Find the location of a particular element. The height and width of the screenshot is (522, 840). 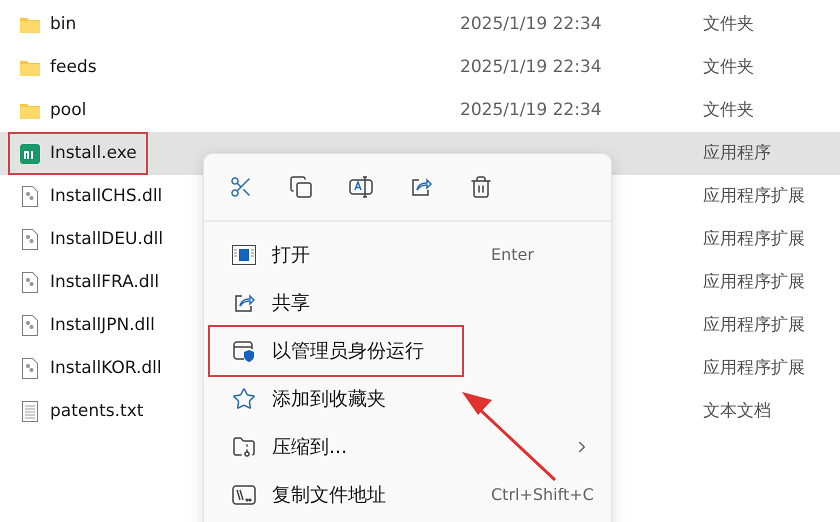

file-type: 文本文档 is located at coordinates (737, 411).